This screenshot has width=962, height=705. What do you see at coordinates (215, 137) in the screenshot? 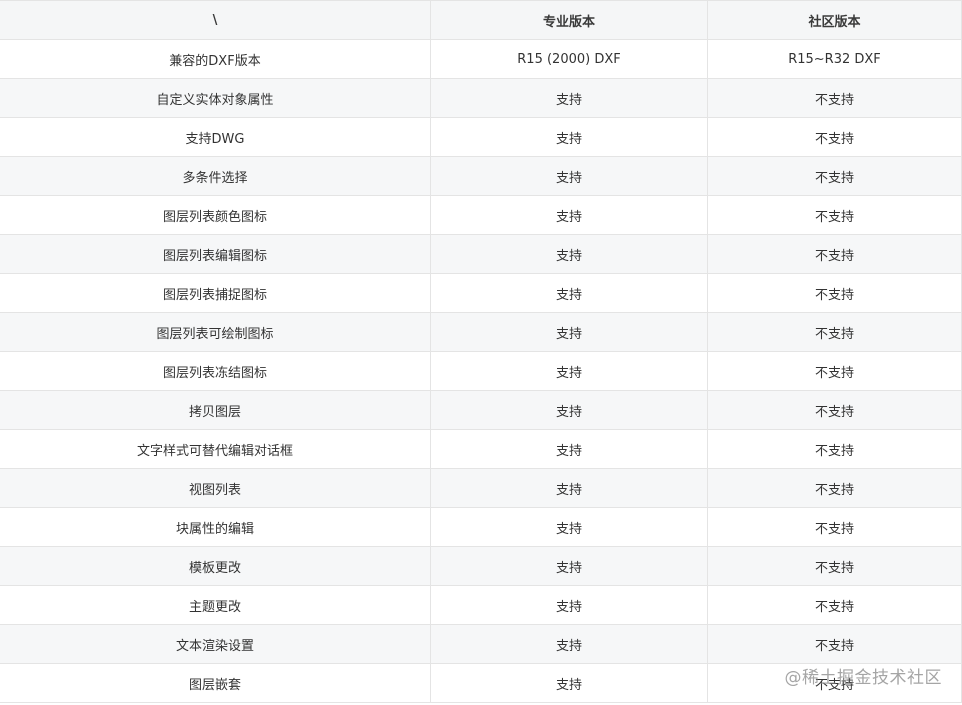
I see `feature-cell: 支持DWG` at bounding box center [215, 137].